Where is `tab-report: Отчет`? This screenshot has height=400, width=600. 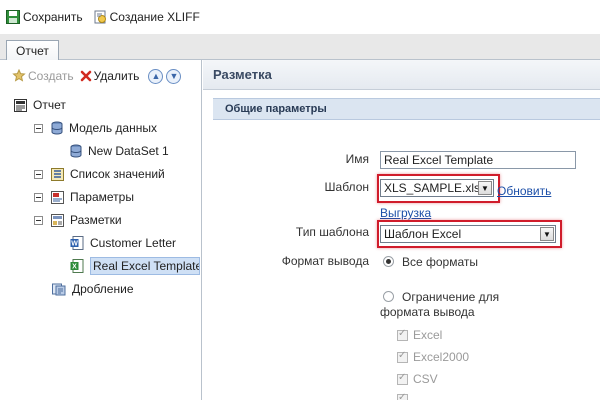 tab-report: Отчет is located at coordinates (32, 50).